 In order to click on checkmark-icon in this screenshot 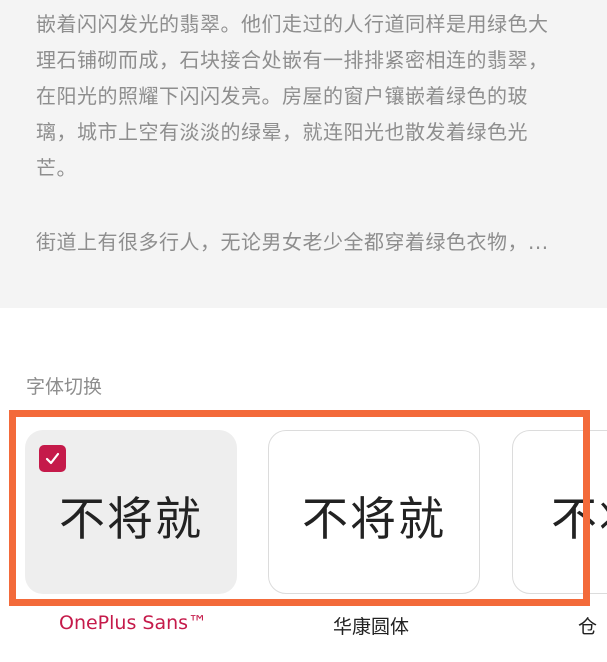, I will do `click(52, 458)`.